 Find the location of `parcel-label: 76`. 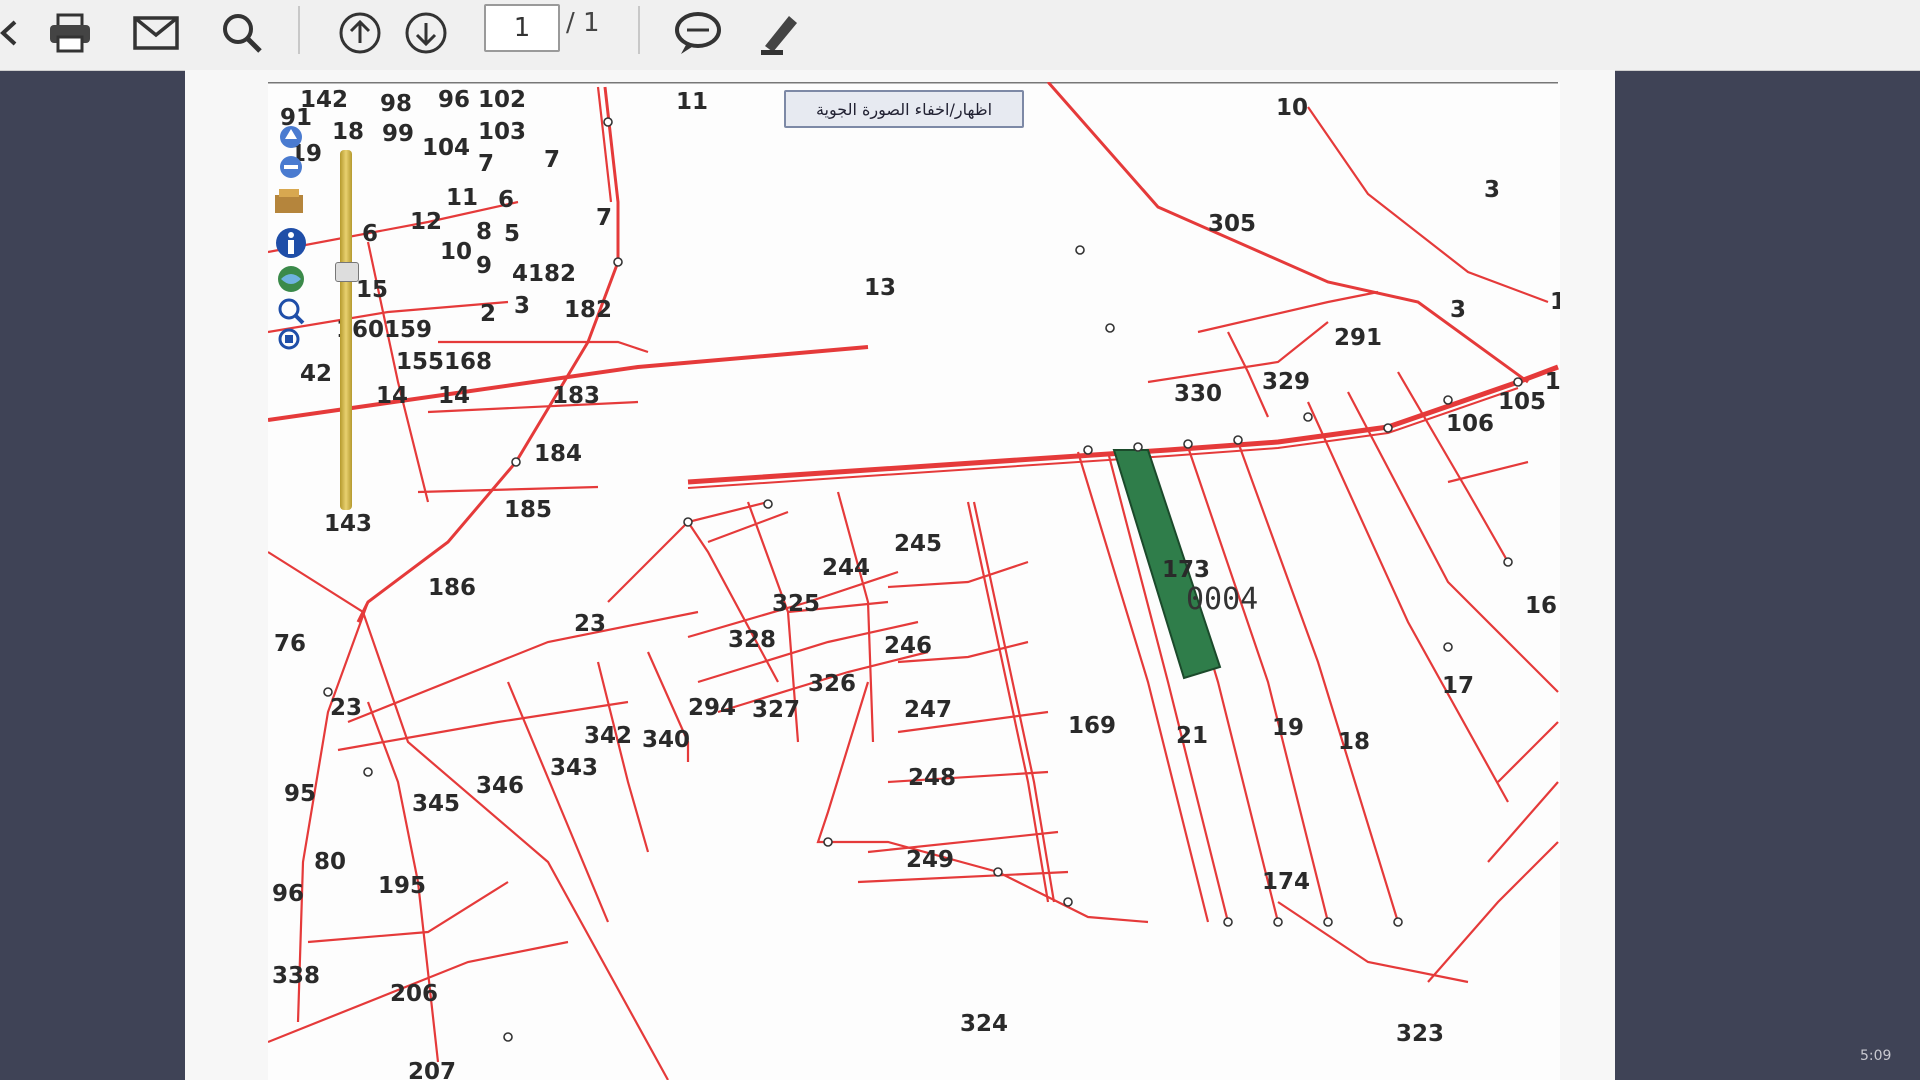

parcel-label: 76 is located at coordinates (290, 644).